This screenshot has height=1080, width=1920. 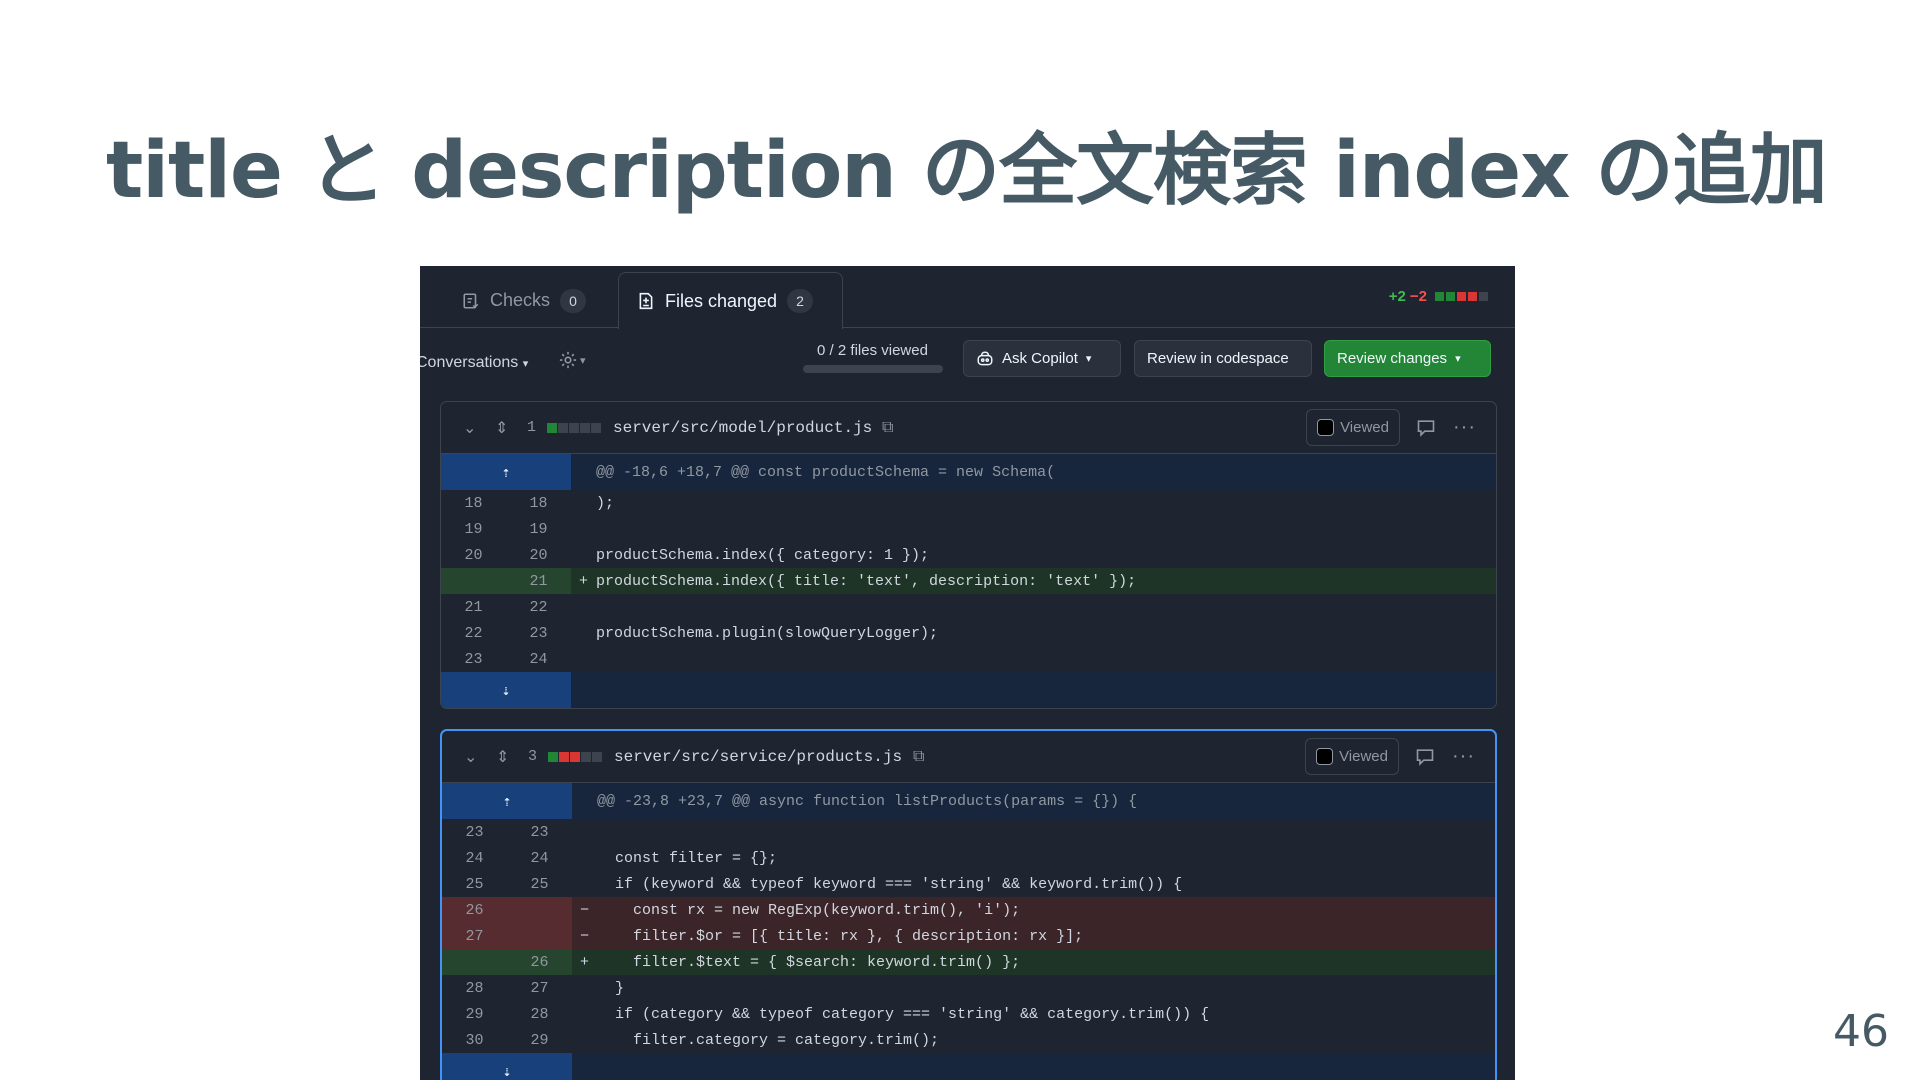 I want to click on additions-count: +2, so click(x=1397, y=296).